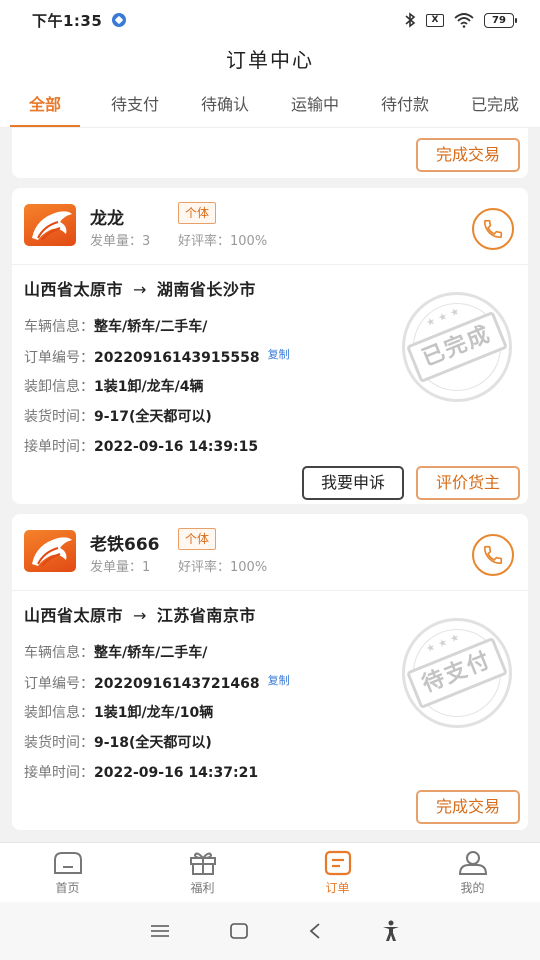 The height and width of the screenshot is (960, 540). I want to click on tabbar-home: 首页, so click(67, 872).